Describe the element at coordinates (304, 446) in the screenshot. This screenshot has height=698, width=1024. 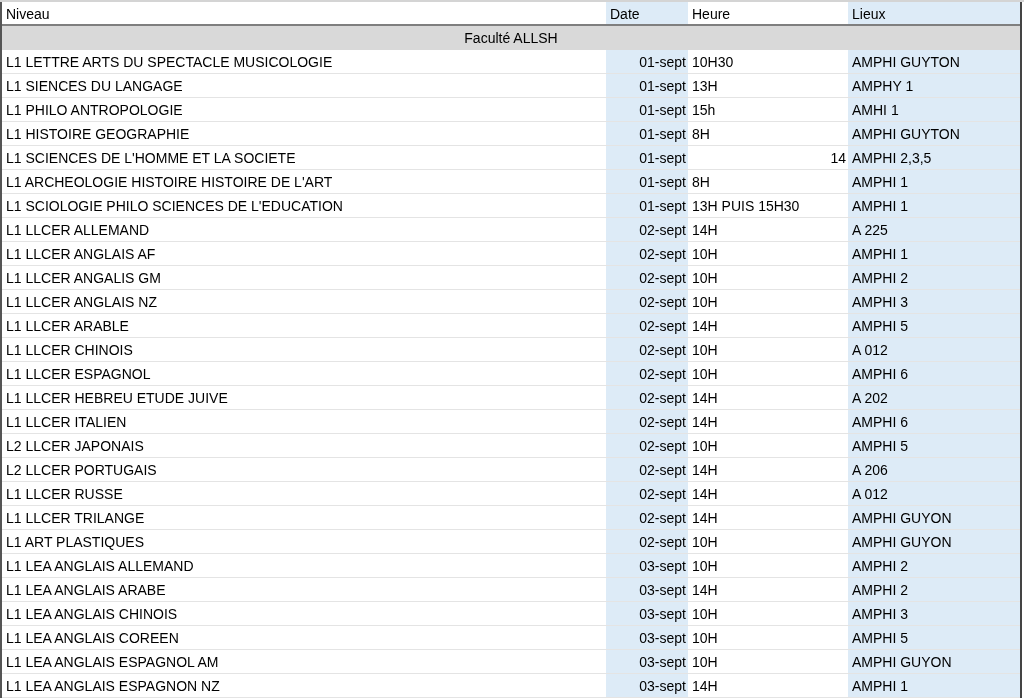
I see `table-cell: L2 LLCER JAPONAIS` at that location.